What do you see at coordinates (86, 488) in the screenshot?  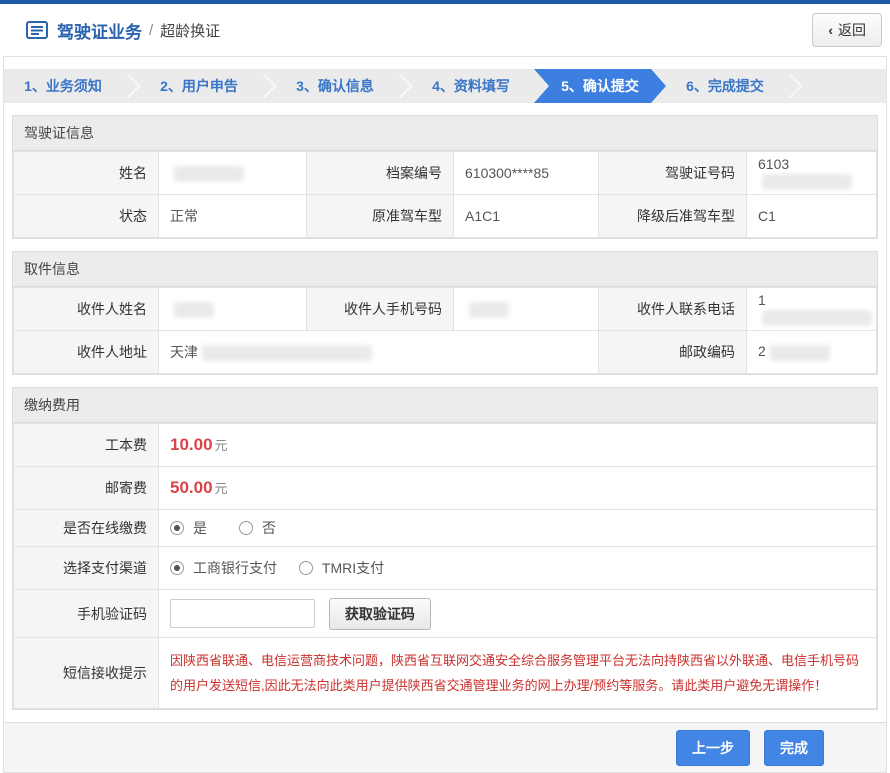 I see `postage-fee-label: 邮寄费` at bounding box center [86, 488].